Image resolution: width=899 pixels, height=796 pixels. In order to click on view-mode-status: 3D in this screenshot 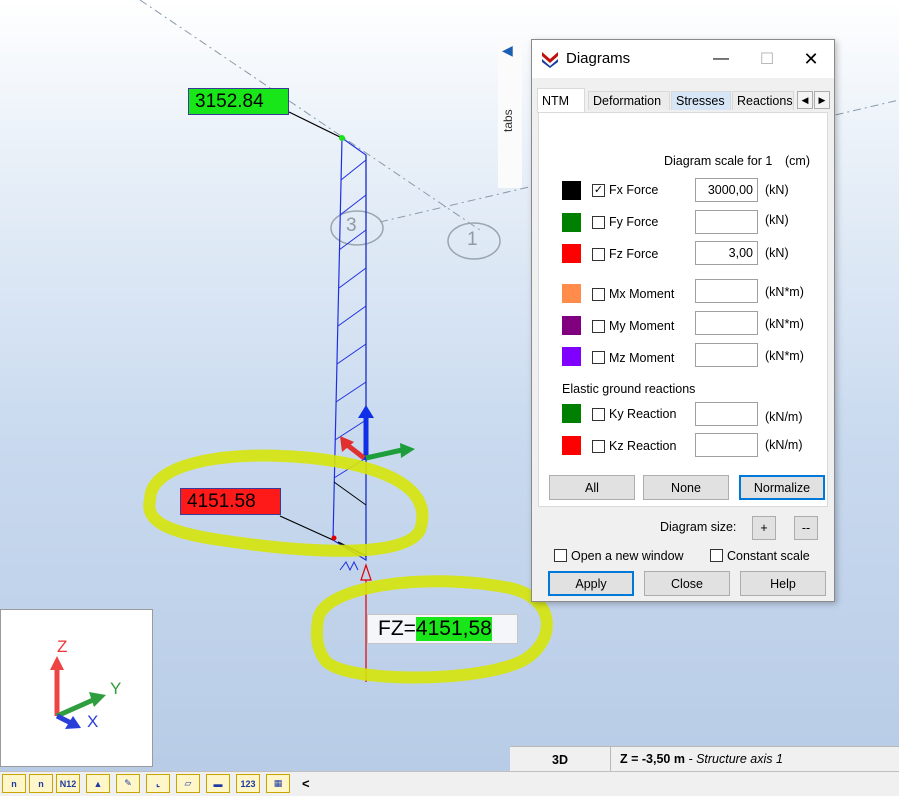, I will do `click(560, 759)`.